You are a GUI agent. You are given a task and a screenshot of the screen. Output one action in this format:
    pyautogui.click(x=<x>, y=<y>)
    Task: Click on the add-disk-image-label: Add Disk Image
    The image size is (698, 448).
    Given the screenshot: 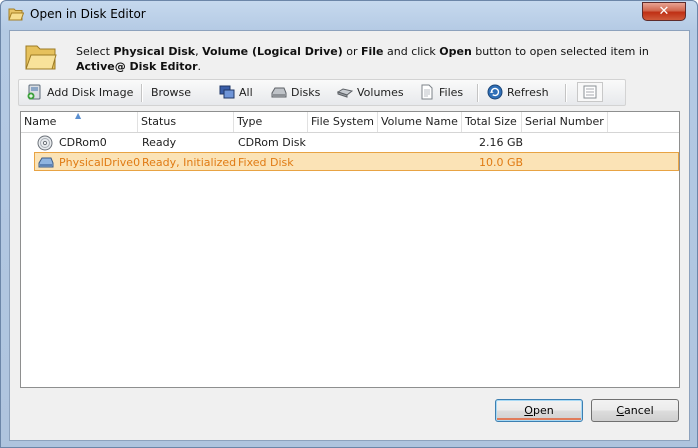 What is the action you would take?
    pyautogui.click(x=90, y=92)
    